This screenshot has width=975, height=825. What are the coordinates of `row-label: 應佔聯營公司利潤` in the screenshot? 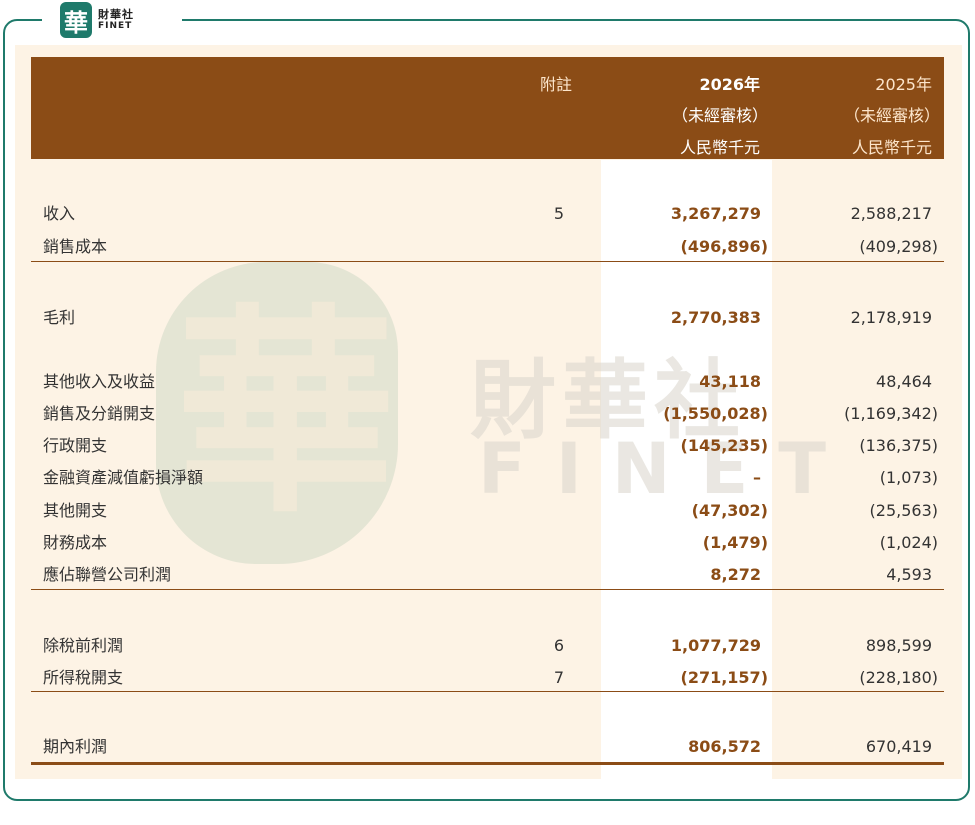 It's located at (107, 574).